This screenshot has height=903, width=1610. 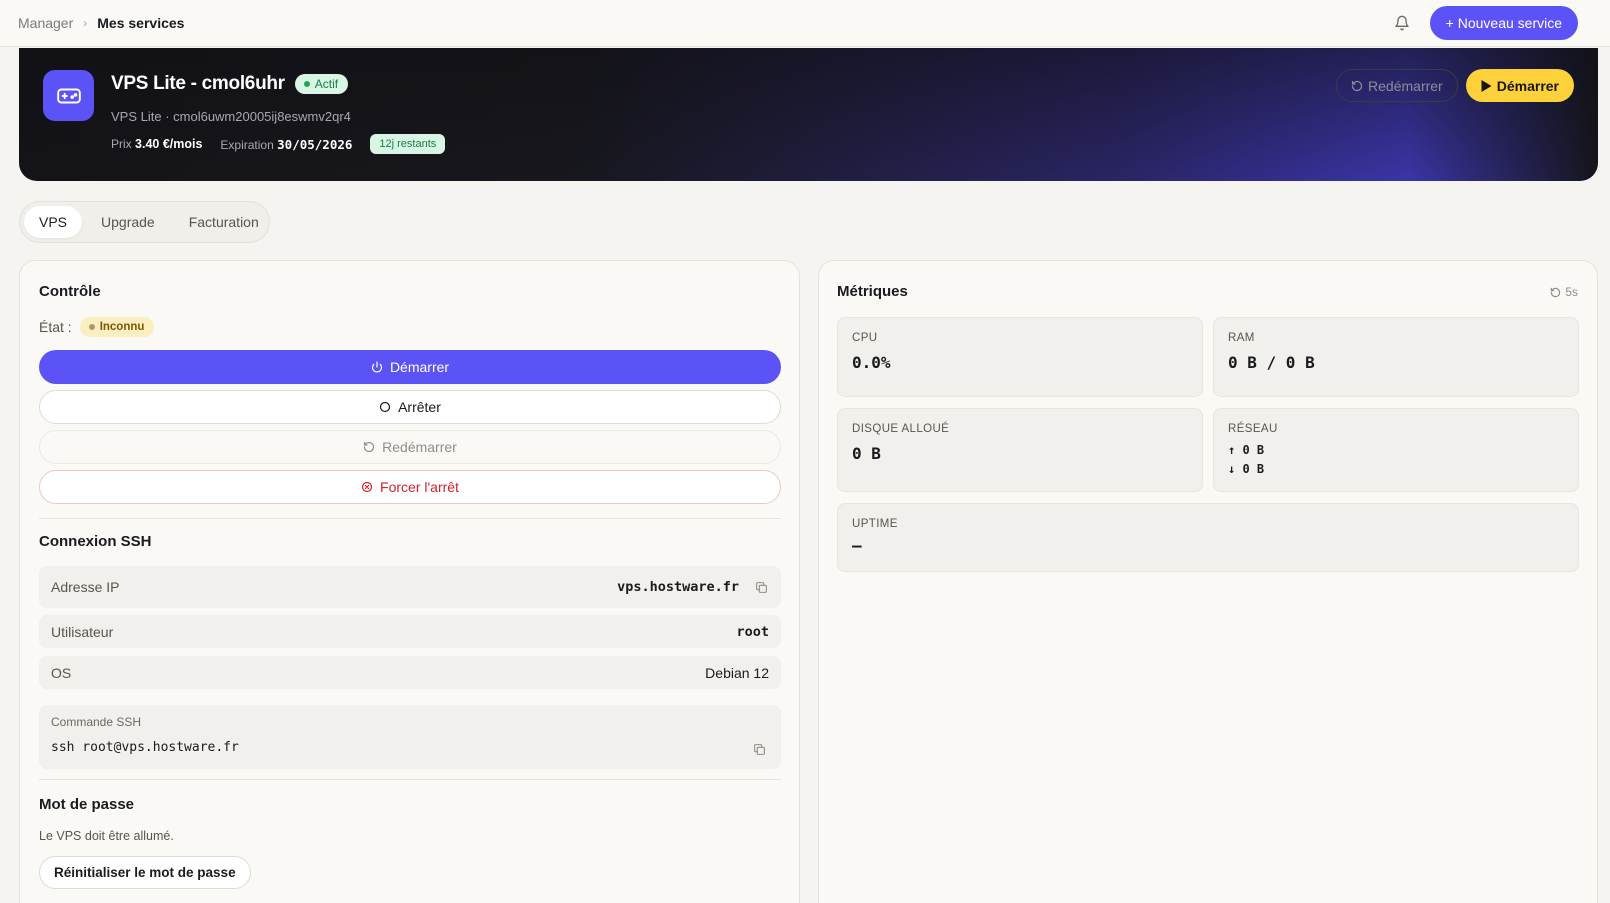 What do you see at coordinates (1571, 292) in the screenshot?
I see `refresh-interval: 5s` at bounding box center [1571, 292].